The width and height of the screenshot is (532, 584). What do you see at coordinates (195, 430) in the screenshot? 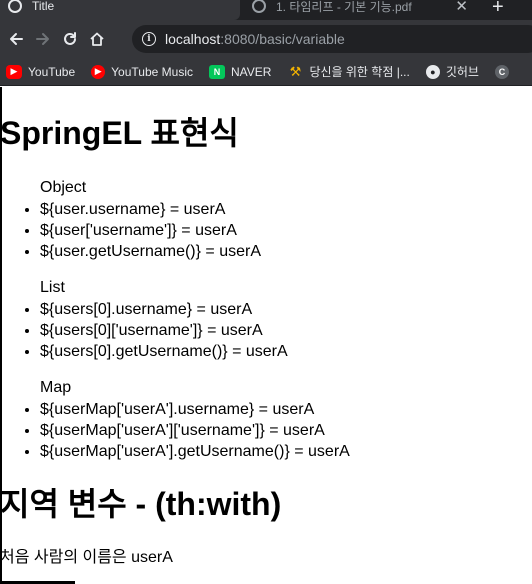
I see `list-item: ${userMap['userA']['username']} = userA` at bounding box center [195, 430].